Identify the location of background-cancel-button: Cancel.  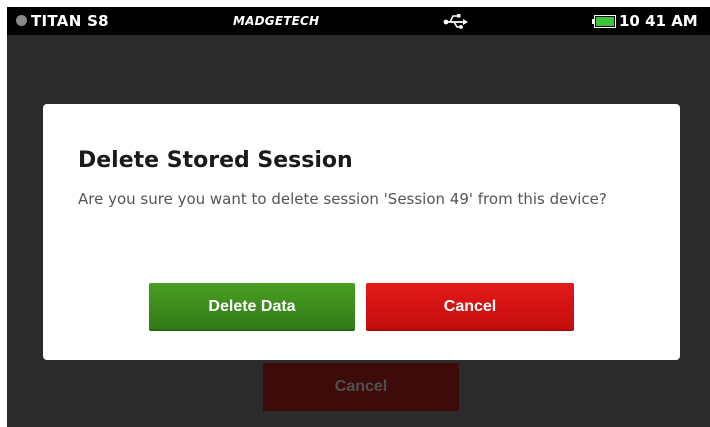
(361, 387).